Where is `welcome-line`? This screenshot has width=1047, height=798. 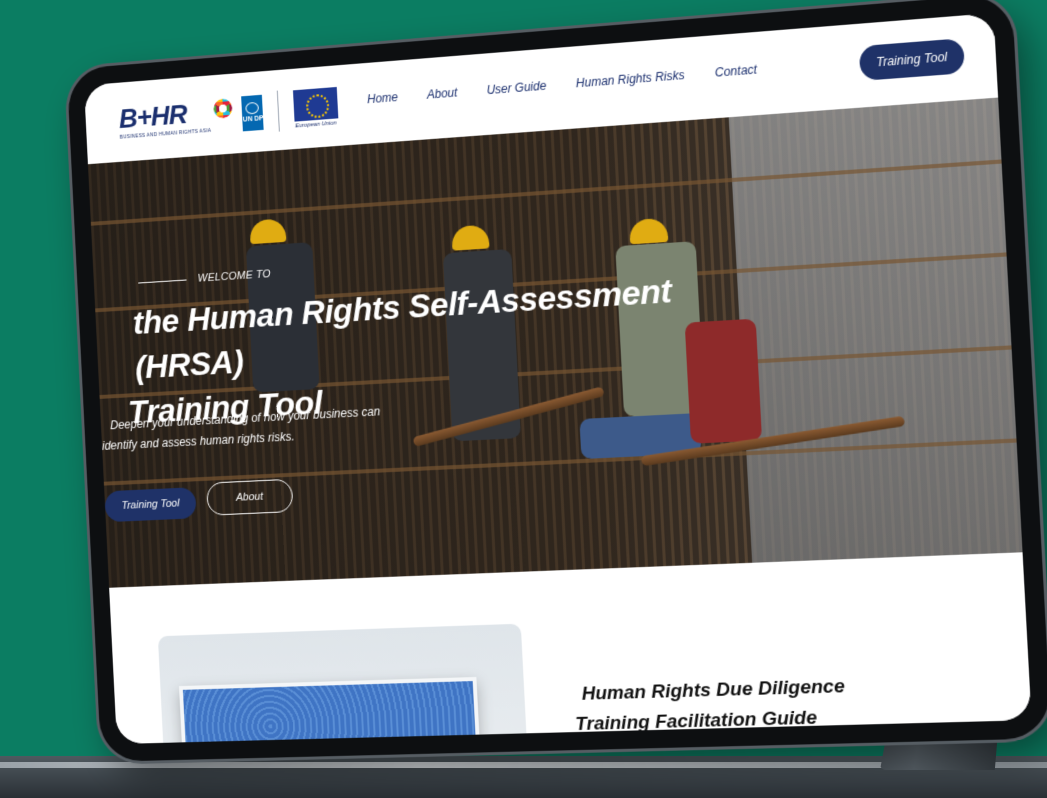 welcome-line is located at coordinates (162, 281).